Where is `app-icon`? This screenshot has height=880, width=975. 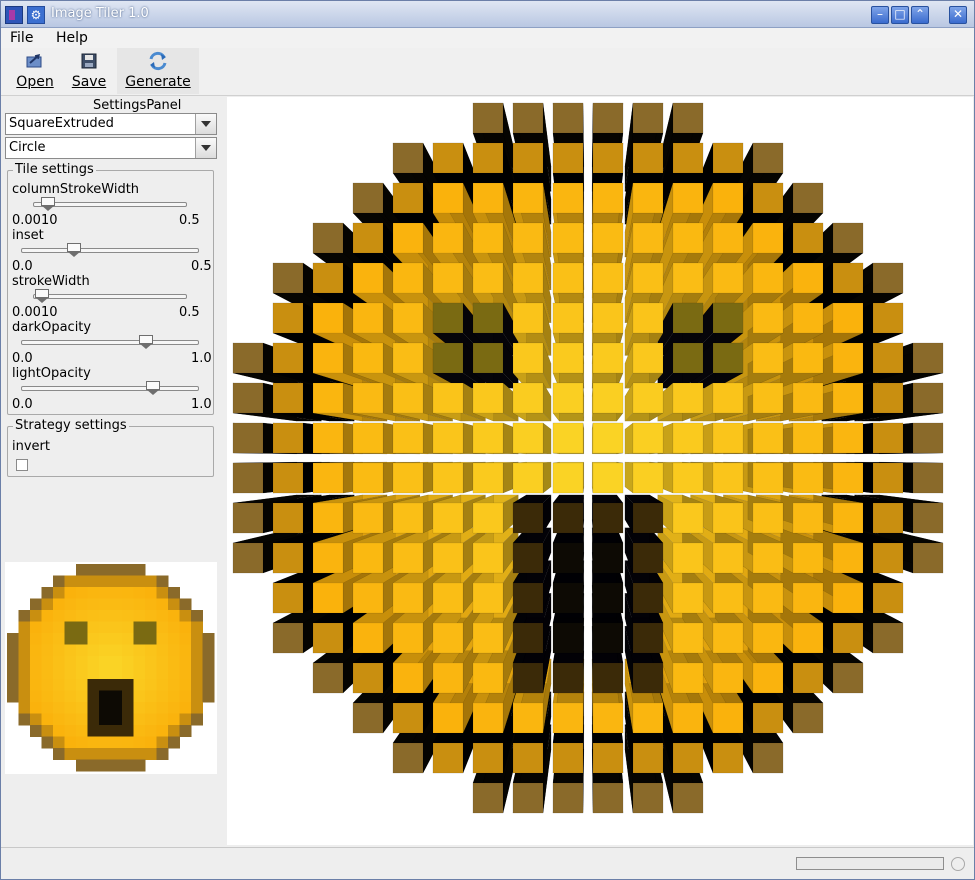
app-icon is located at coordinates (14, 15).